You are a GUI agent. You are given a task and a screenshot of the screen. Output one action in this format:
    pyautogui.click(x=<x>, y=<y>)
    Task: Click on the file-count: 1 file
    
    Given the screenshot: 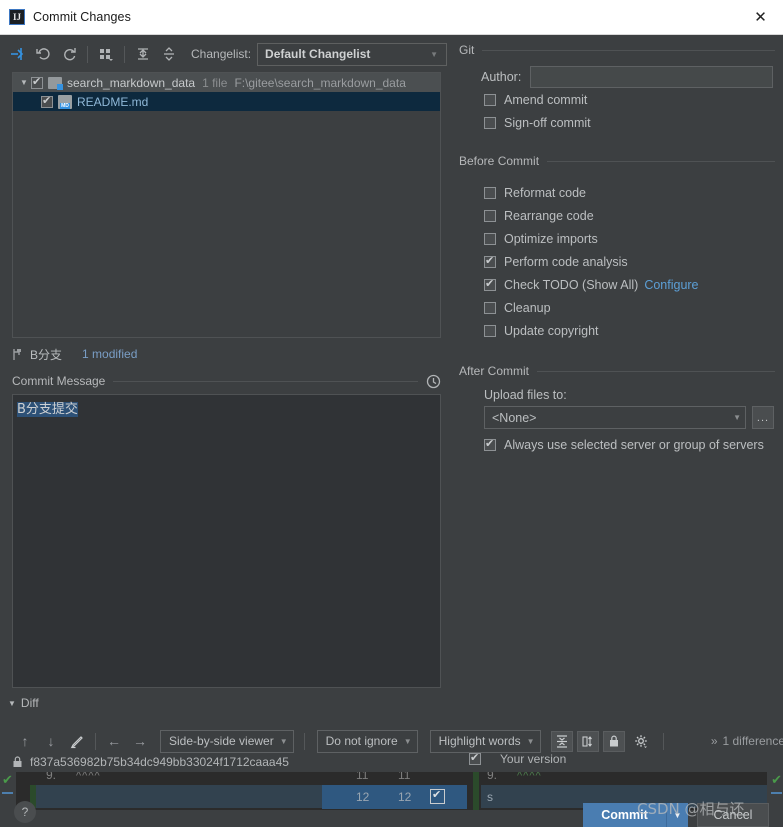 What is the action you would take?
    pyautogui.click(x=215, y=82)
    